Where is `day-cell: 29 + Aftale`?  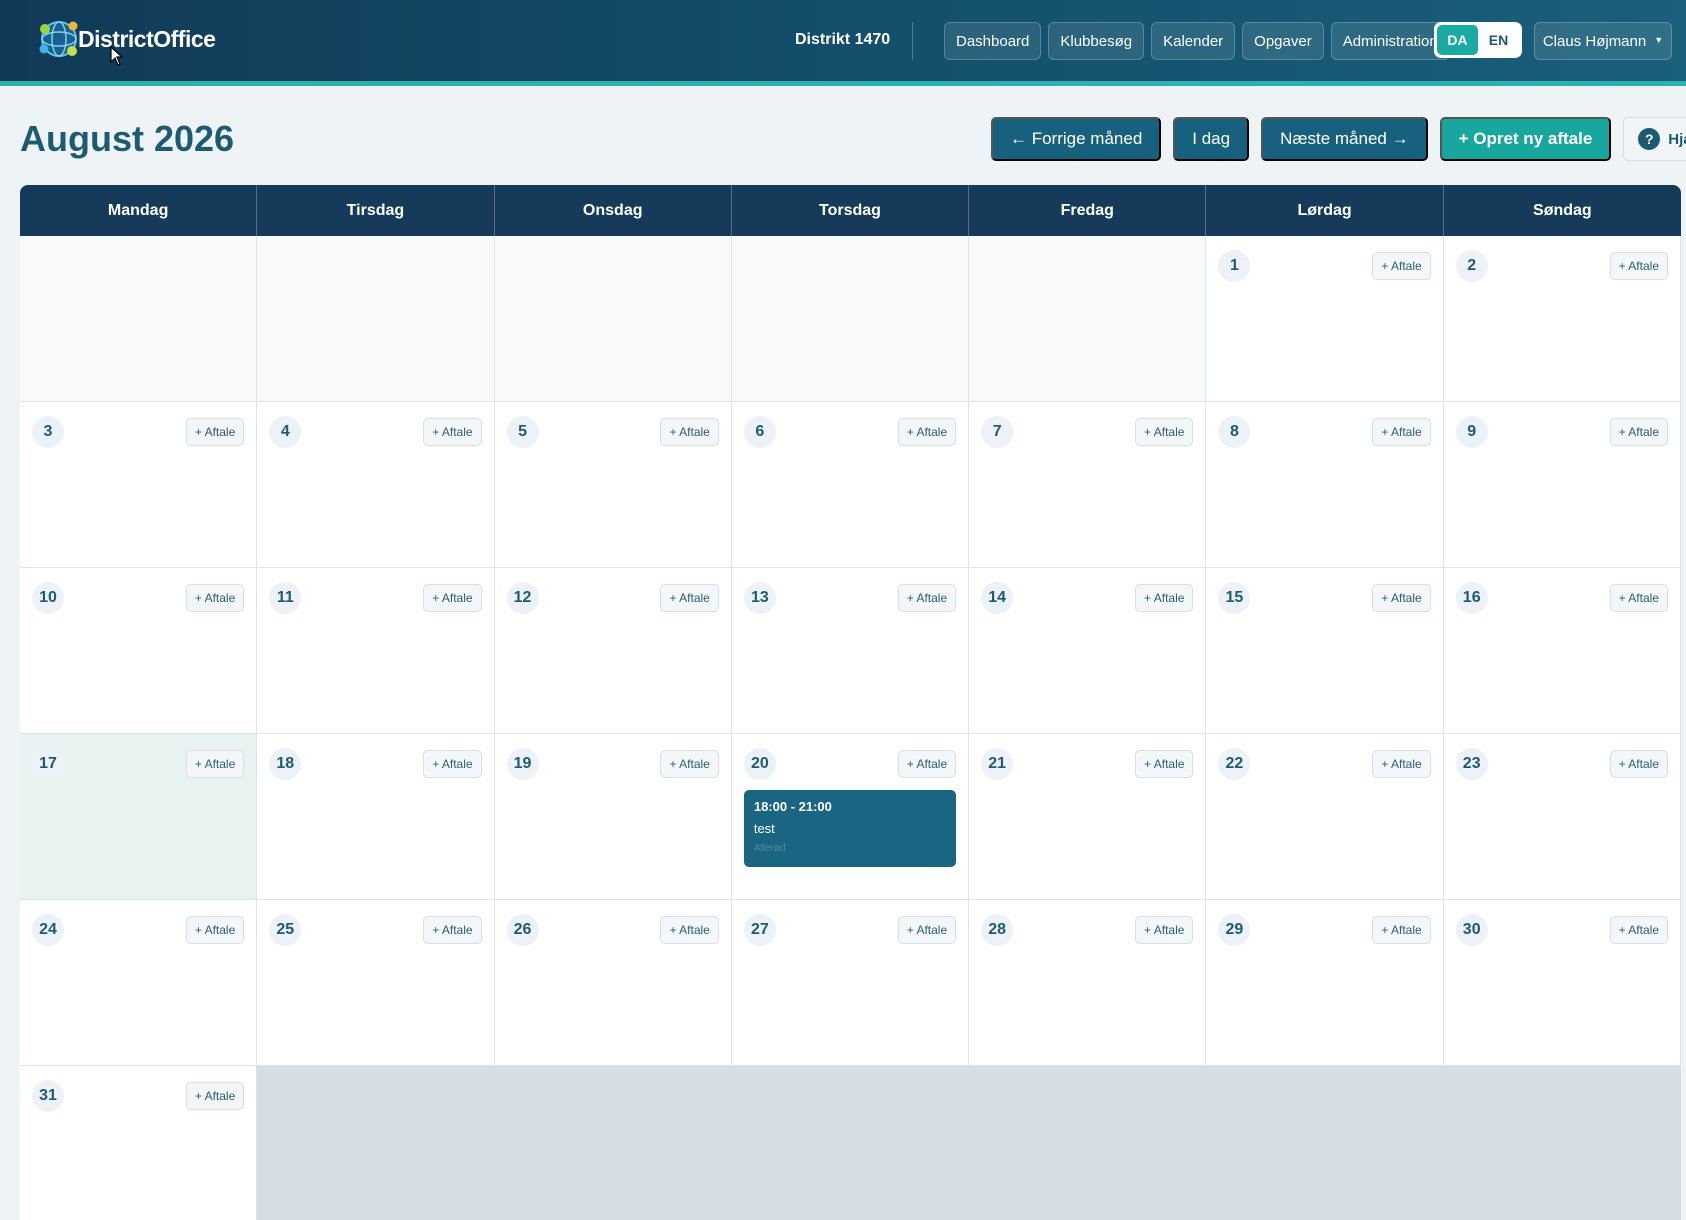 day-cell: 29 + Aftale is located at coordinates (1325, 983).